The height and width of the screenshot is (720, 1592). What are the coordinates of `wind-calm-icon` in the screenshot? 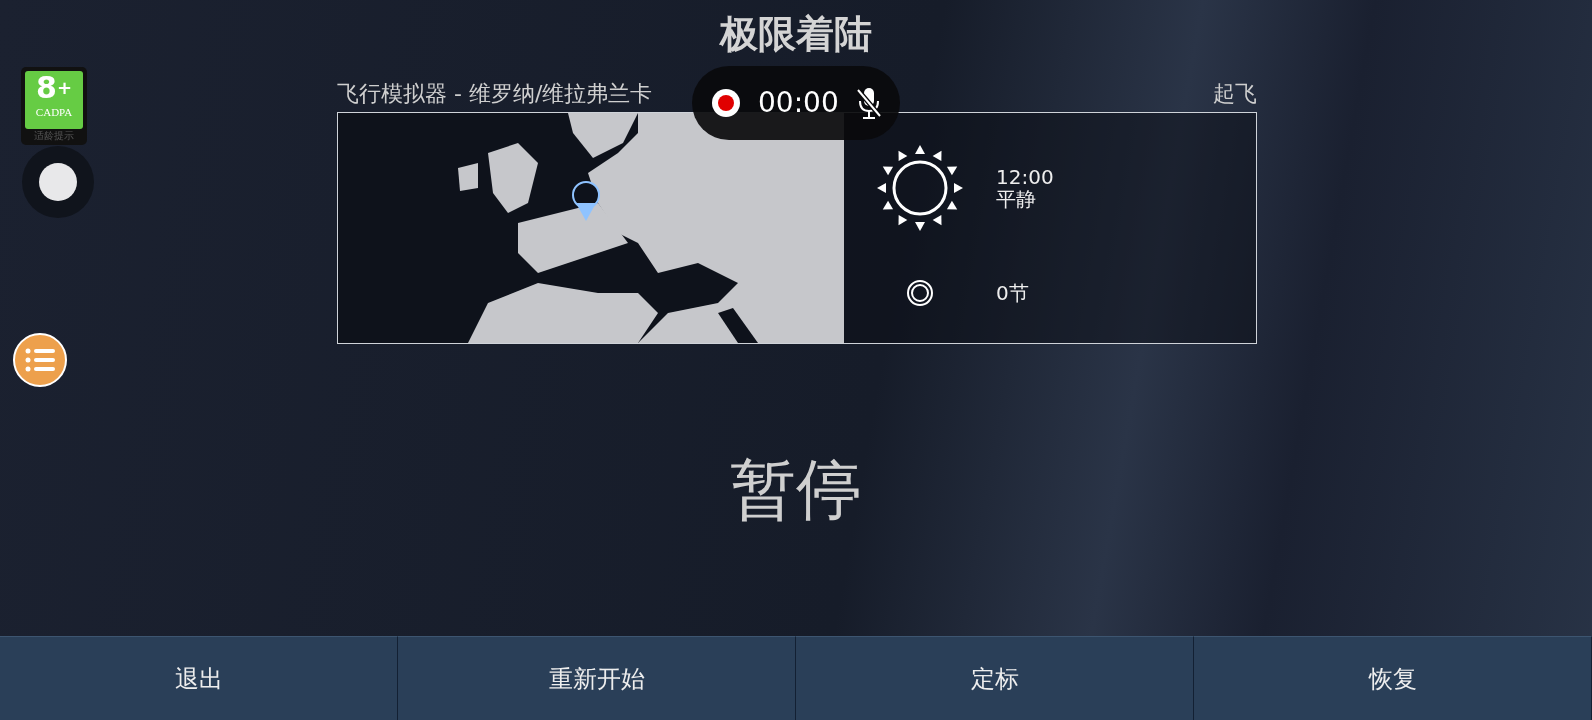 It's located at (920, 293).